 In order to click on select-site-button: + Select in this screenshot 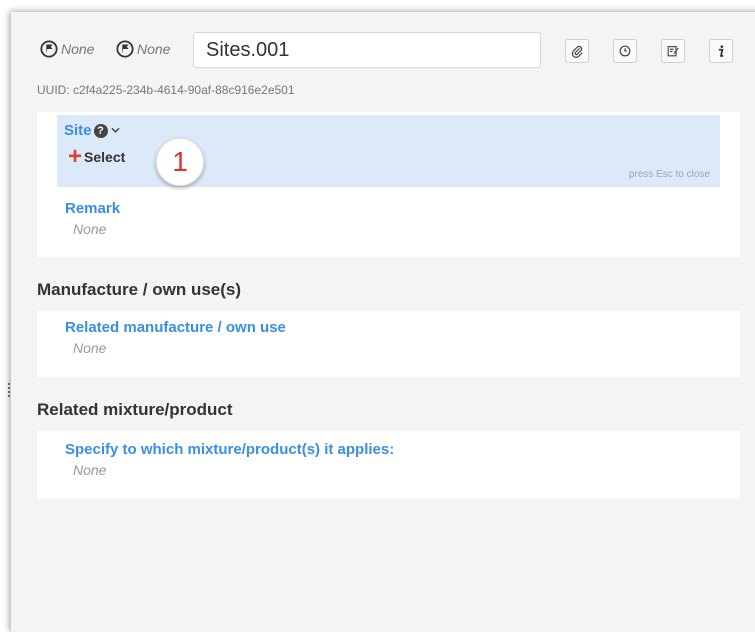, I will do `click(97, 156)`.